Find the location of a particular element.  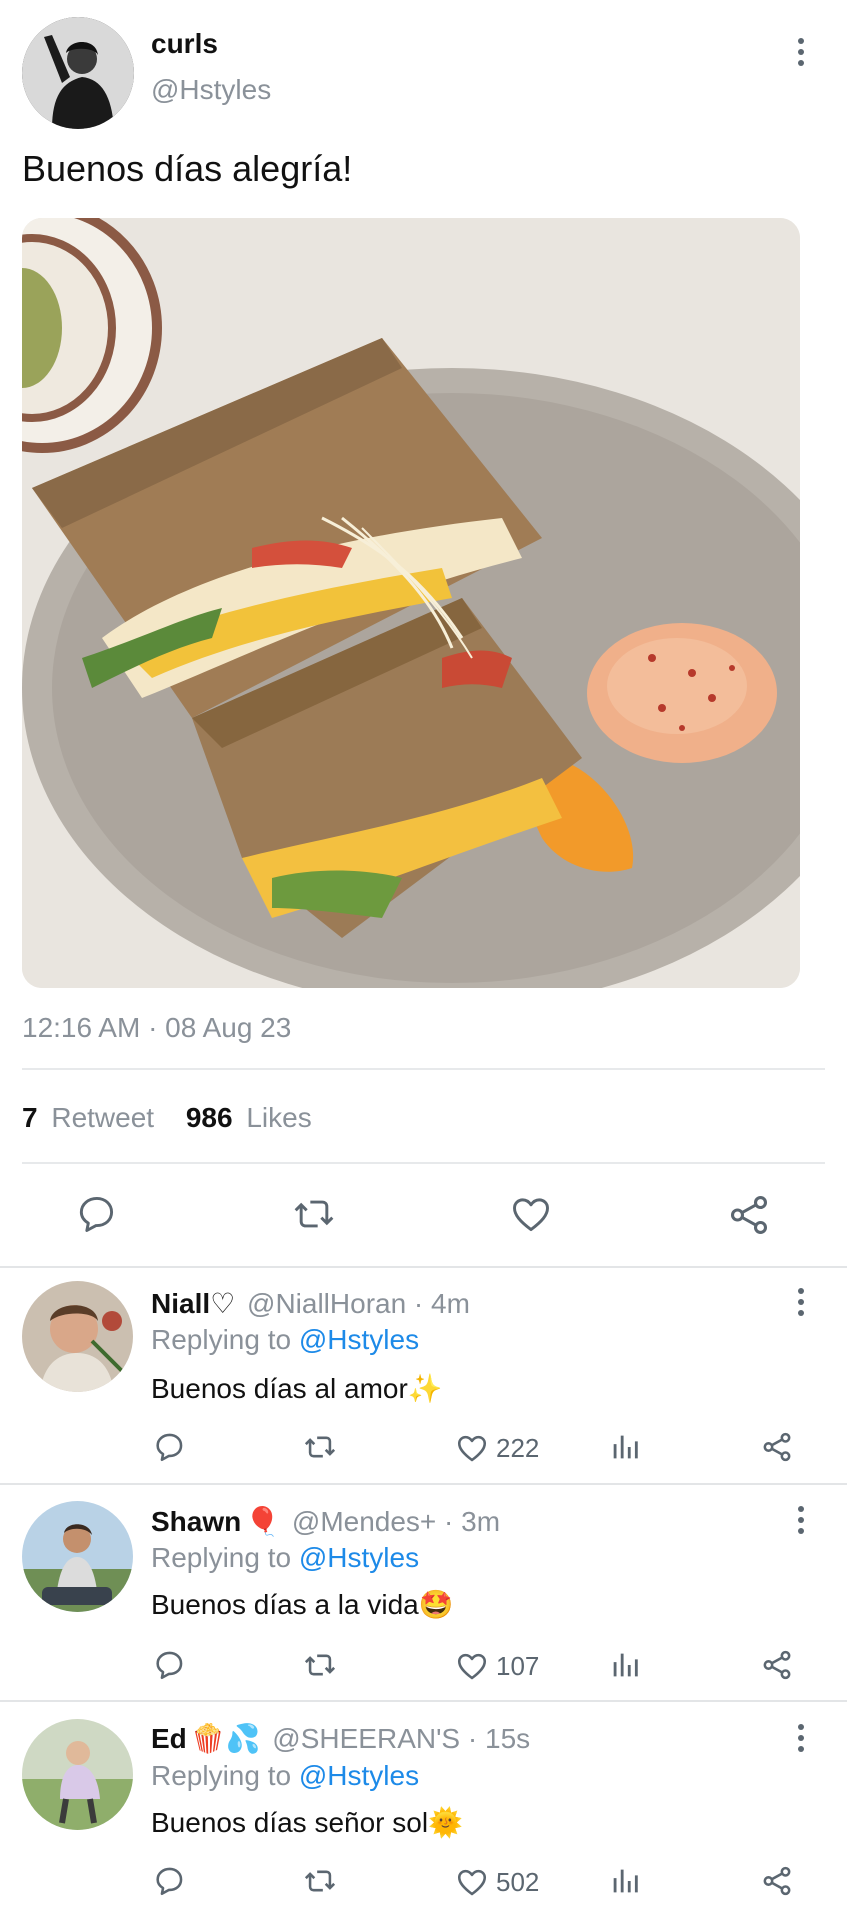

balloon-emoji: 🎈 is located at coordinates (263, 1521).